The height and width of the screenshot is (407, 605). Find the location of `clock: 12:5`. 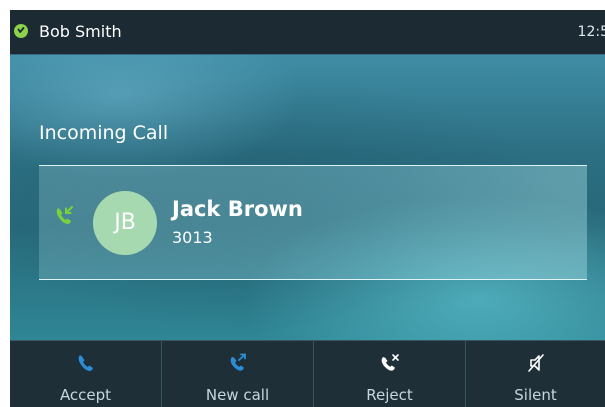

clock: 12:5 is located at coordinates (591, 32).